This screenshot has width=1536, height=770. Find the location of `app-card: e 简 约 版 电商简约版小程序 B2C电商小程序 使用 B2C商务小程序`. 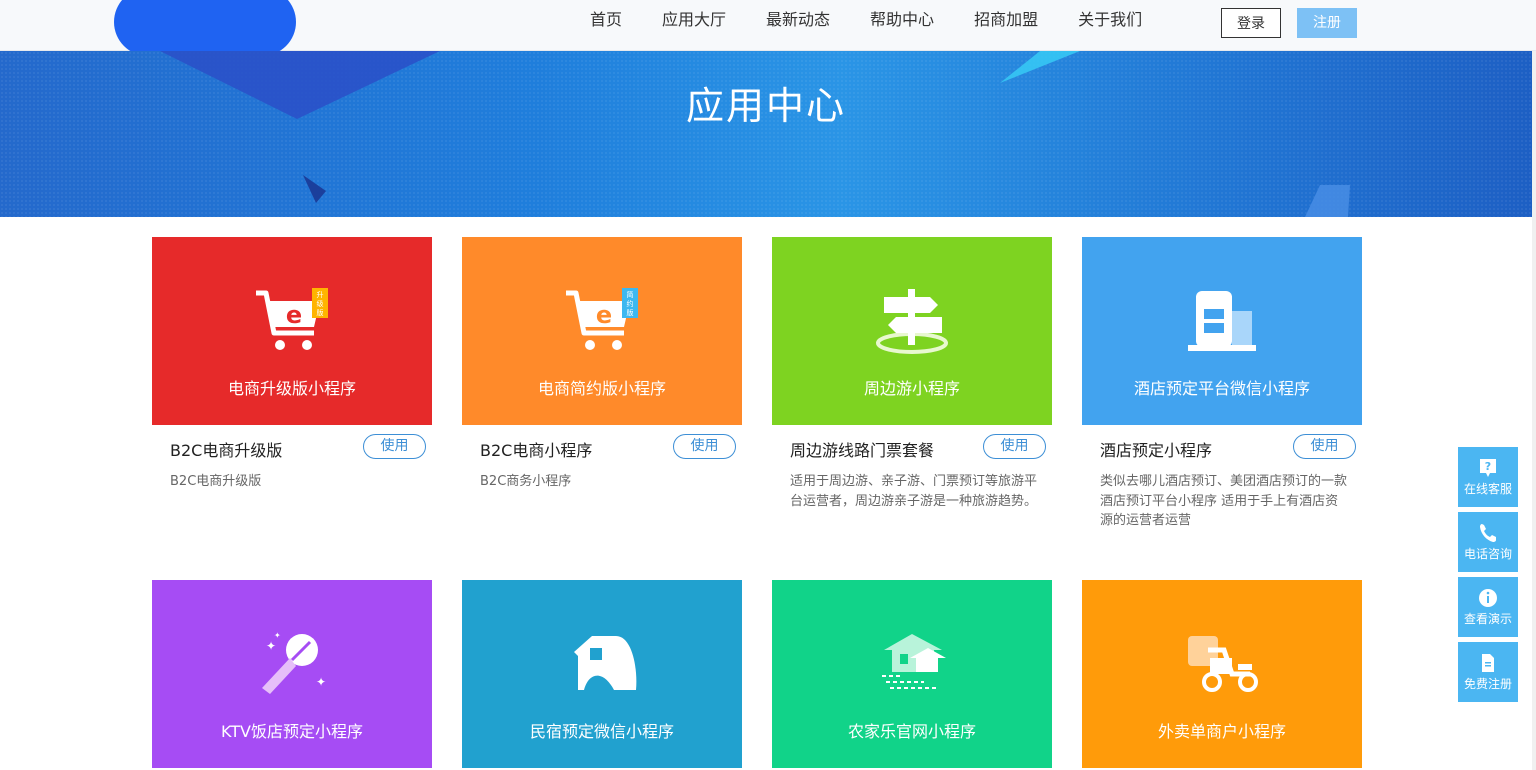

app-card: e 简 约 版 电商简约版小程序 B2C电商小程序 使用 B2C商务小程序 is located at coordinates (602, 363).